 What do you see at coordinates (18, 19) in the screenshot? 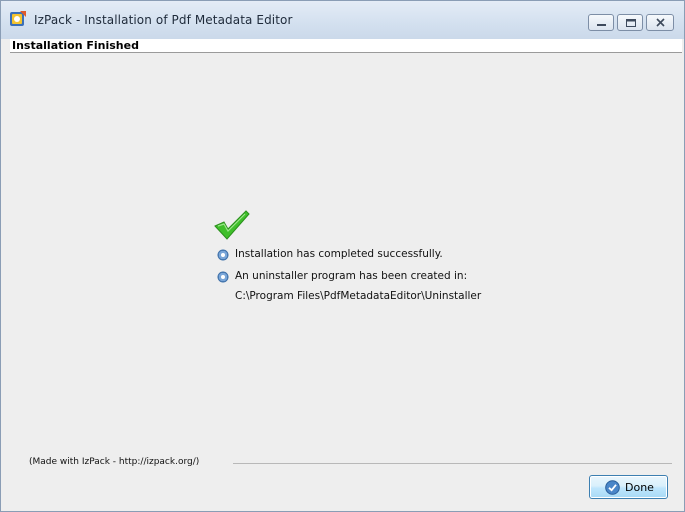
I see `izpack-app-icon` at bounding box center [18, 19].